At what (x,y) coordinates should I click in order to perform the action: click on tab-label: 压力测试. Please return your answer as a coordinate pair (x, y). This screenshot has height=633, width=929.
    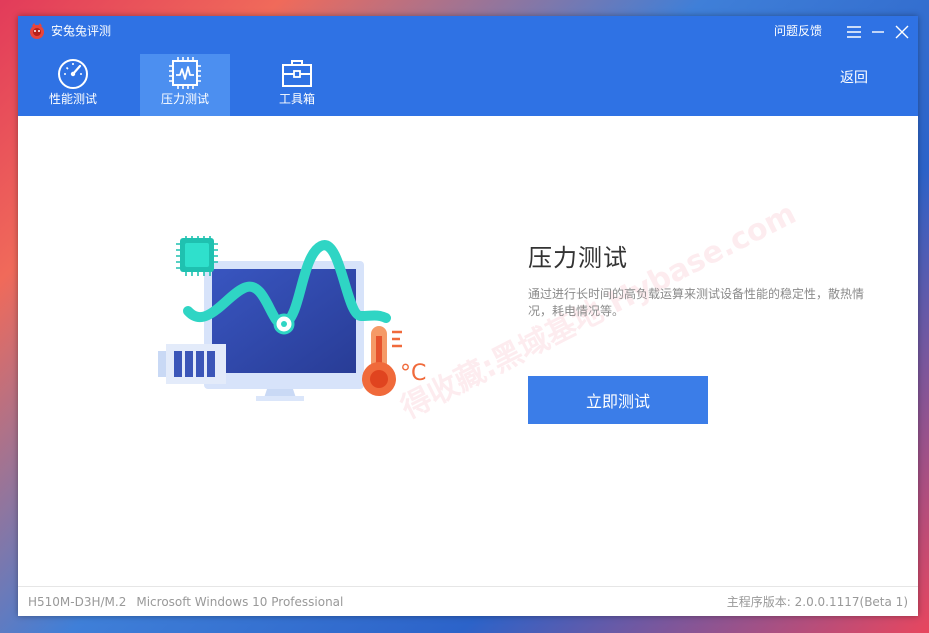
    Looking at the image, I should click on (184, 99).